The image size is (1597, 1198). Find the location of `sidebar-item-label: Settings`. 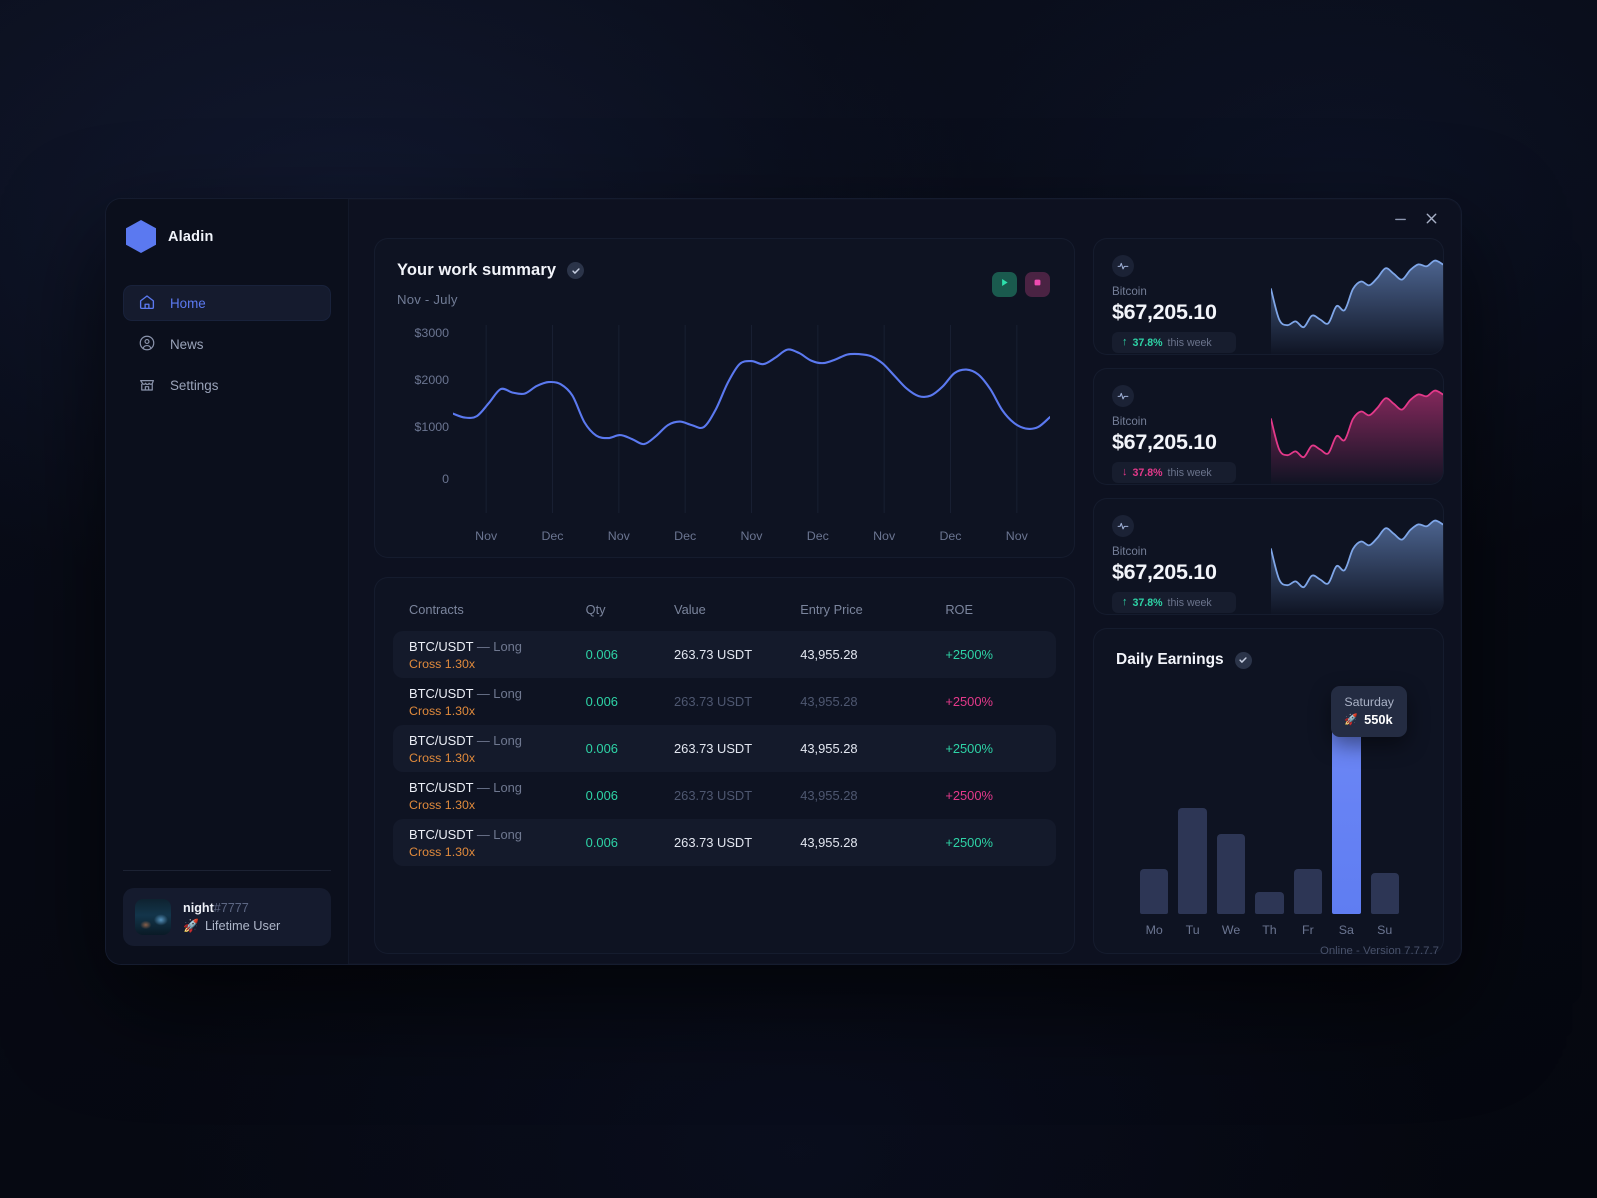

sidebar-item-label: Settings is located at coordinates (194, 385).